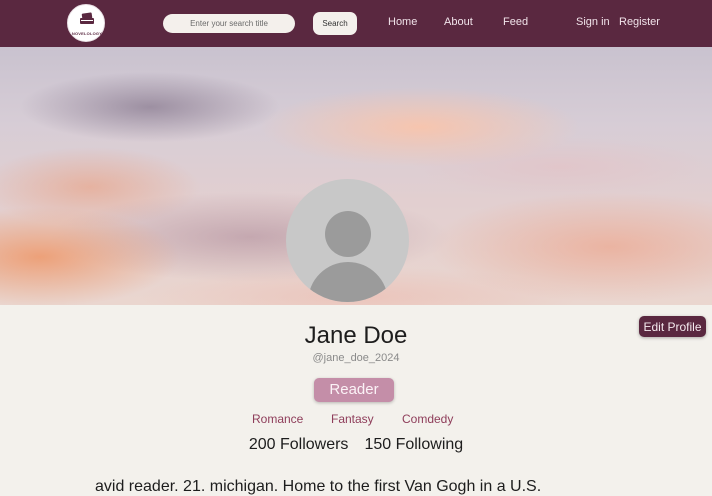 The height and width of the screenshot is (496, 712). Describe the element at coordinates (413, 444) in the screenshot. I see `following-count: 150 Following` at that location.